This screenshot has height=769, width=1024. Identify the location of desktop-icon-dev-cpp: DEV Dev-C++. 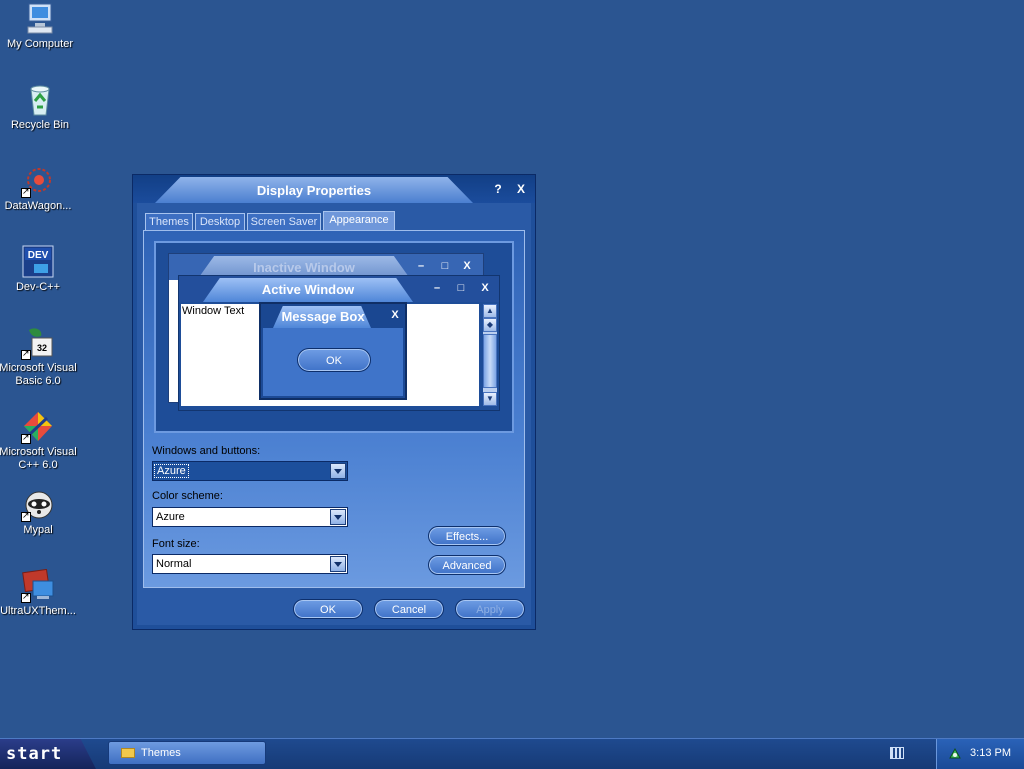
(39, 269).